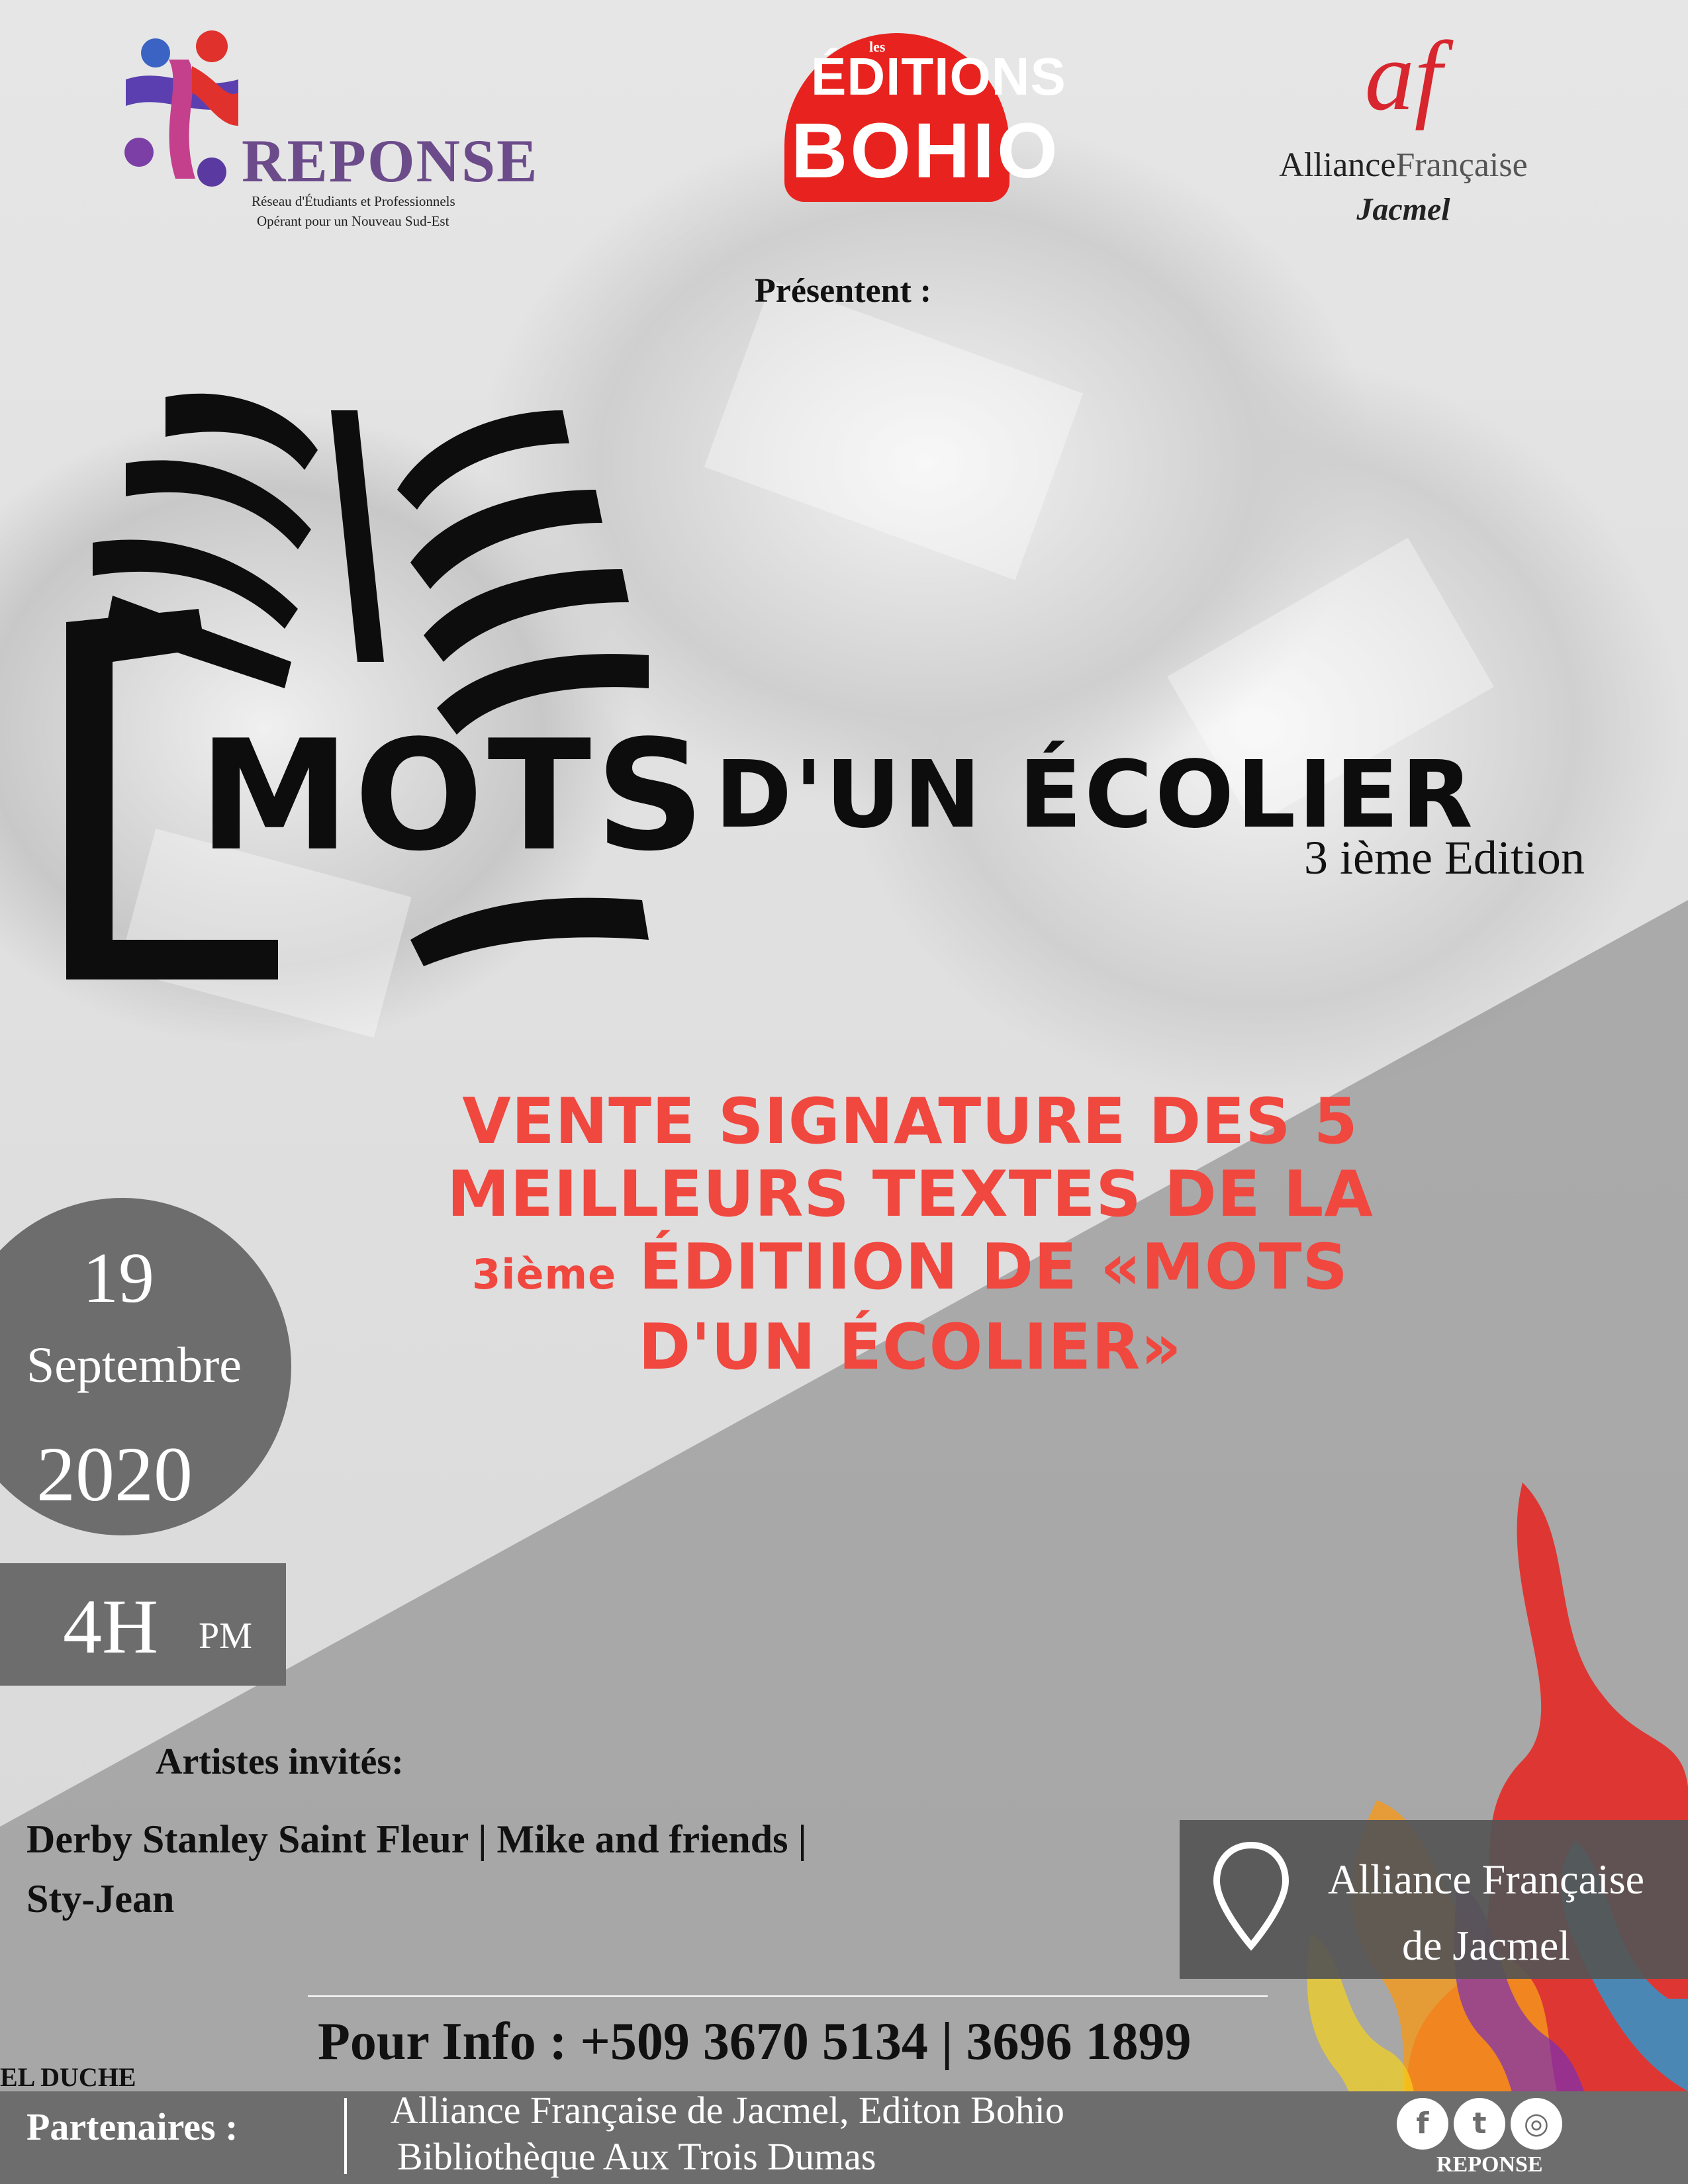 This screenshot has height=2184, width=1688. Describe the element at coordinates (181, 108) in the screenshot. I see `reponse-emblem-icon` at that location.